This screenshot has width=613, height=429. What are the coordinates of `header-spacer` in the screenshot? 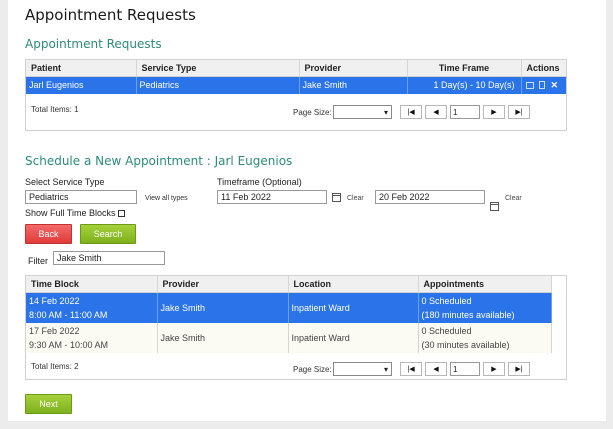 It's located at (558, 284).